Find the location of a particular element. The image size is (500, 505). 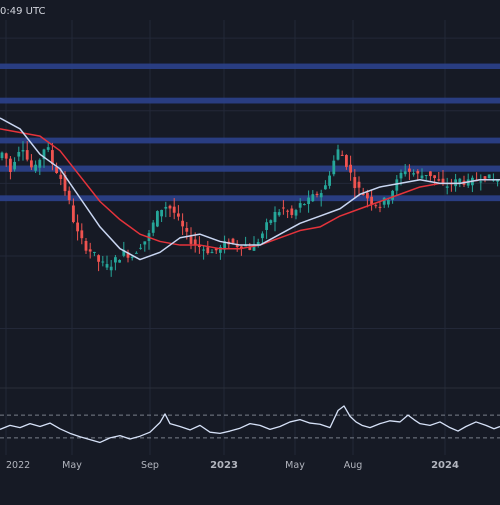

x-tick-label: 2024 is located at coordinates (445, 465).